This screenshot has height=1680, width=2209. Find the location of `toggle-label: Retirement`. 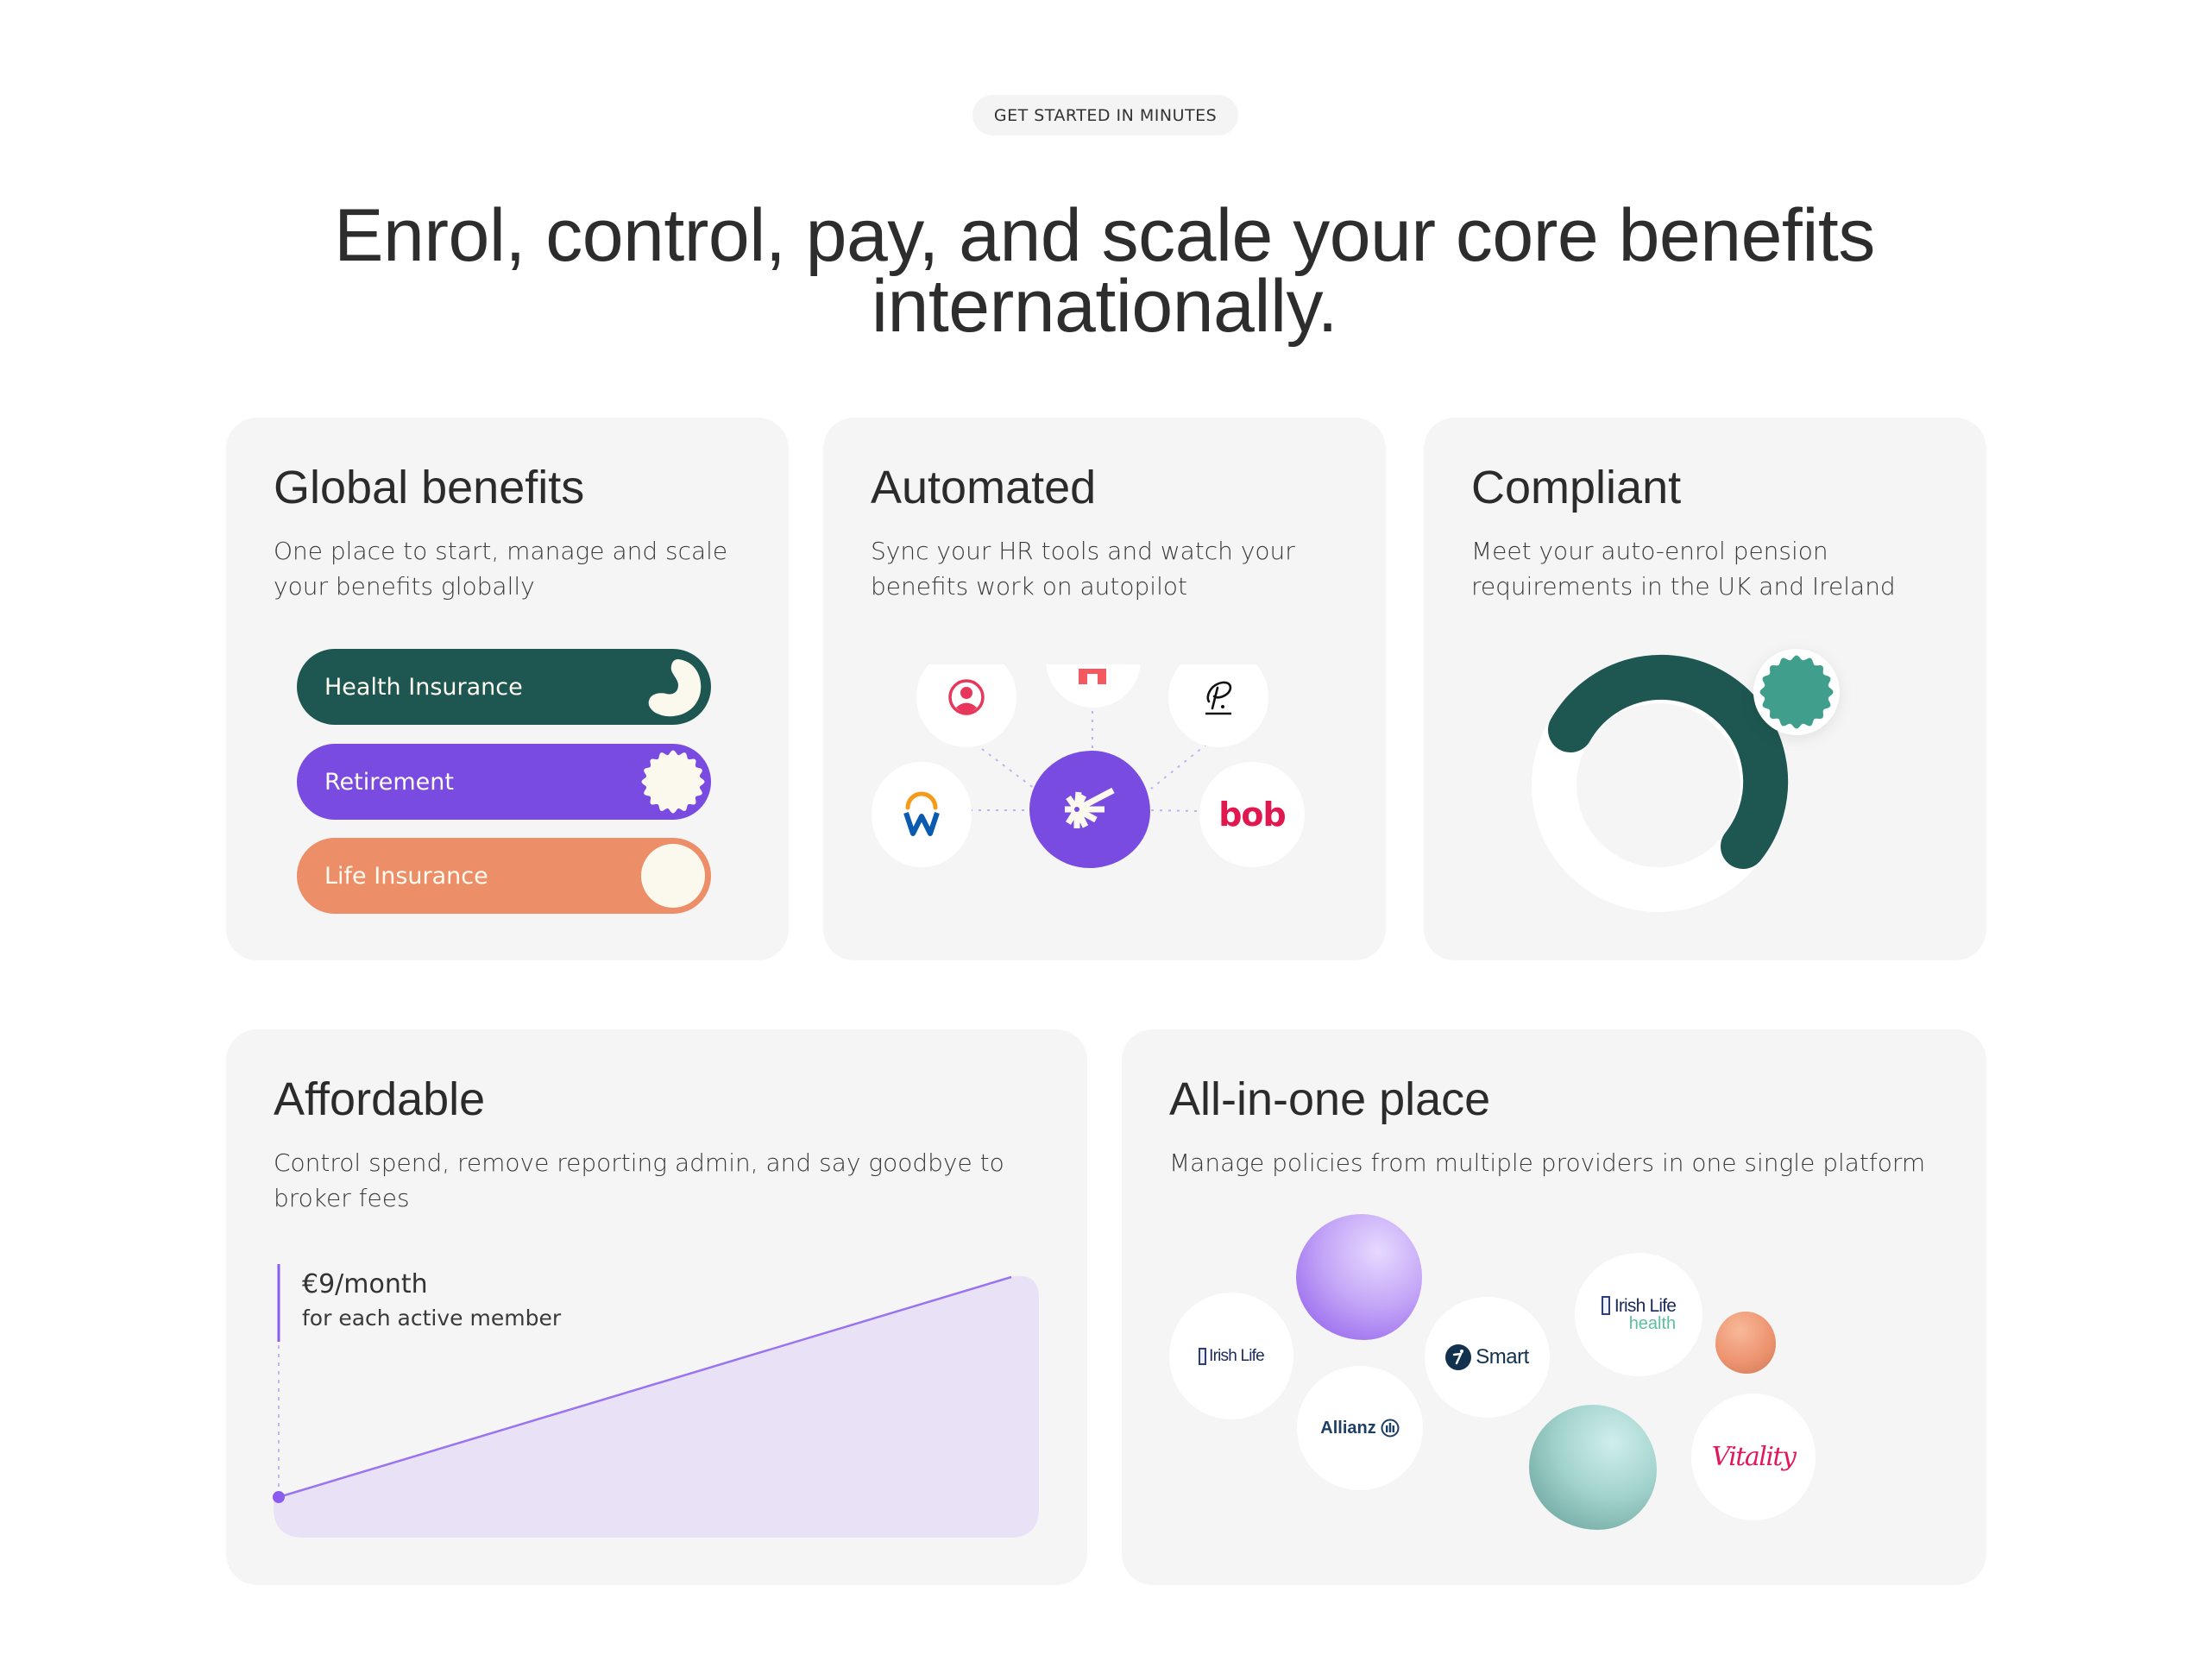

toggle-label: Retirement is located at coordinates (389, 782).